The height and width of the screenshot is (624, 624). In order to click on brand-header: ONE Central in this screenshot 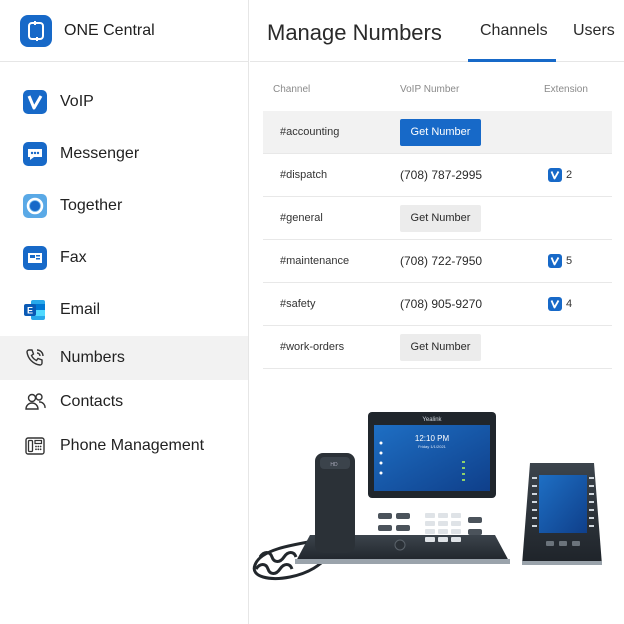, I will do `click(124, 31)`.